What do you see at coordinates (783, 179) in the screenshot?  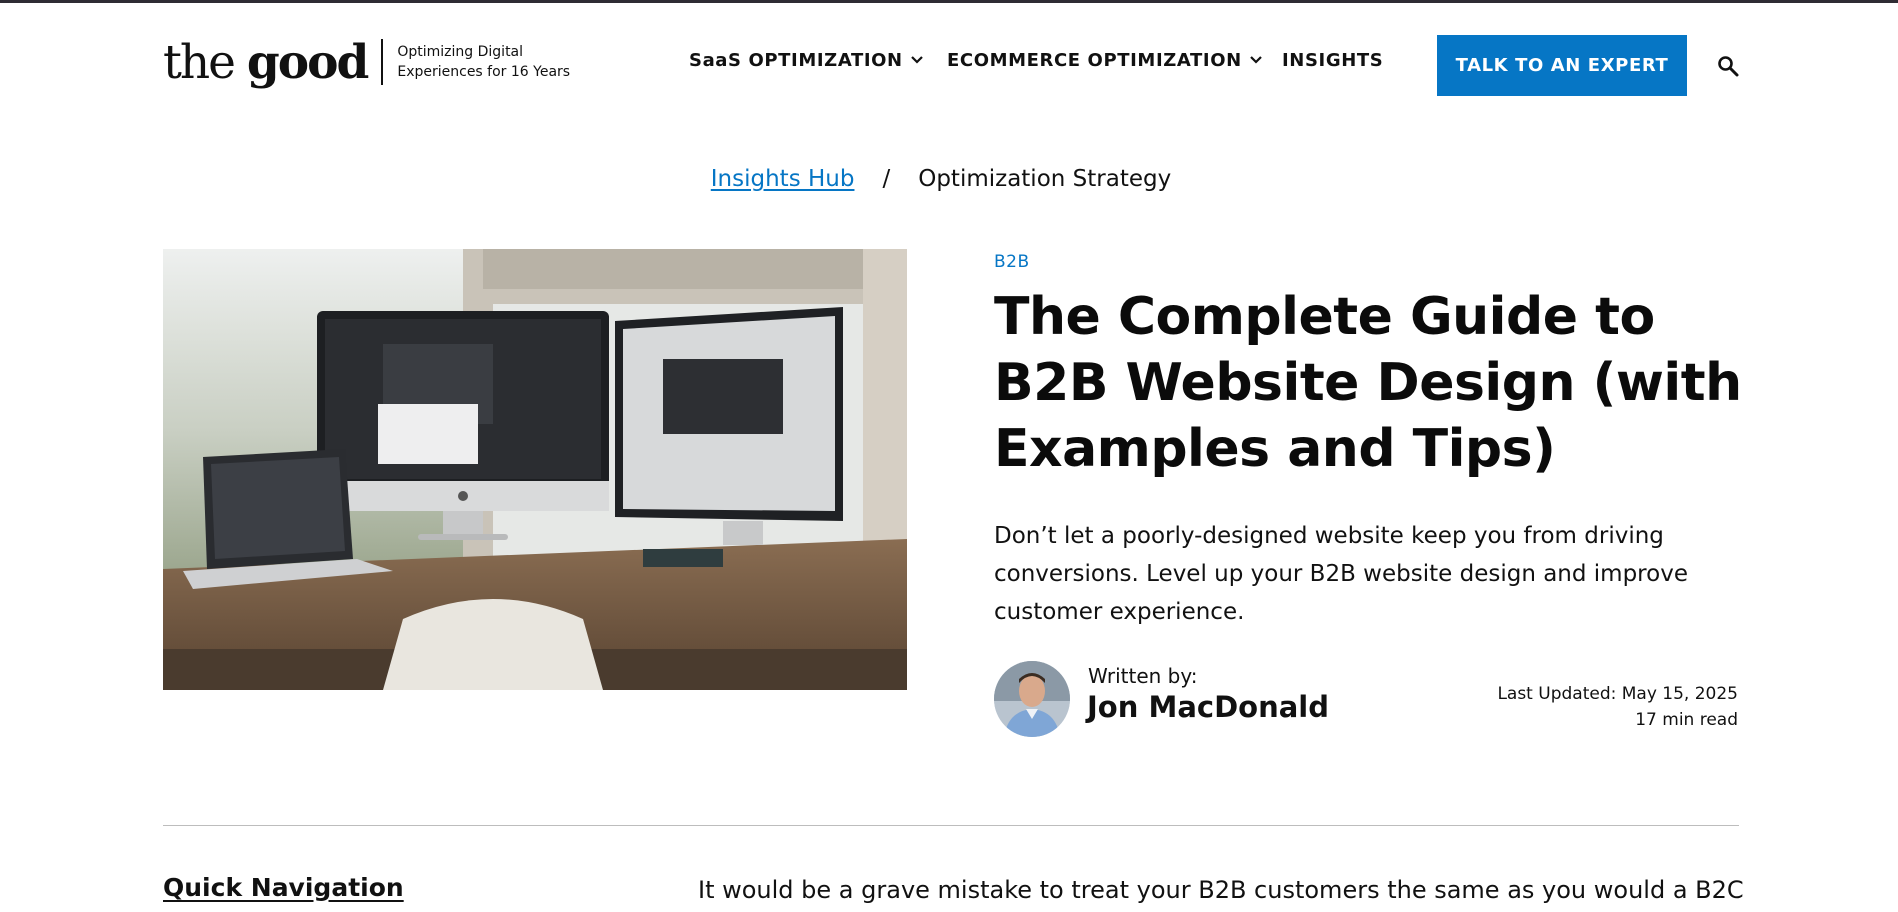 I see `breadcrumb-link-insights-hub: Insights Hub` at bounding box center [783, 179].